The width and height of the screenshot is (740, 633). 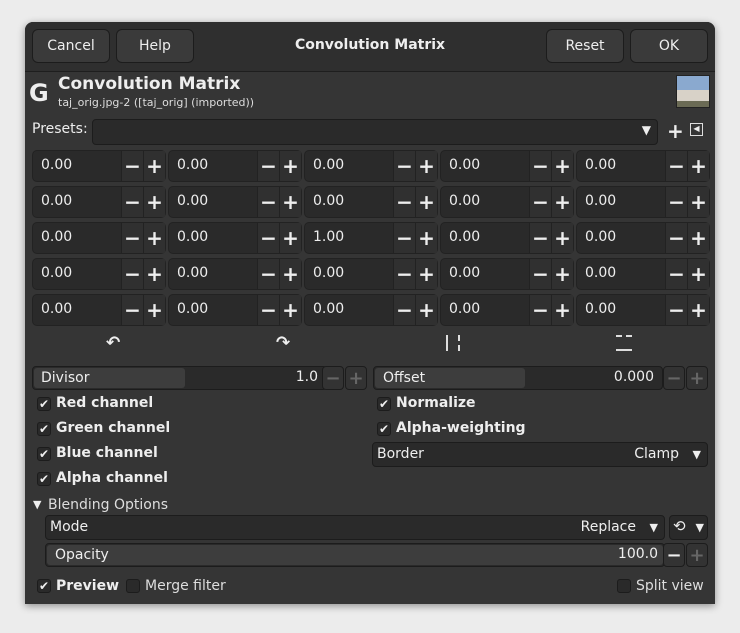 What do you see at coordinates (113, 343) in the screenshot?
I see `rotate-left-icon: ↶` at bounding box center [113, 343].